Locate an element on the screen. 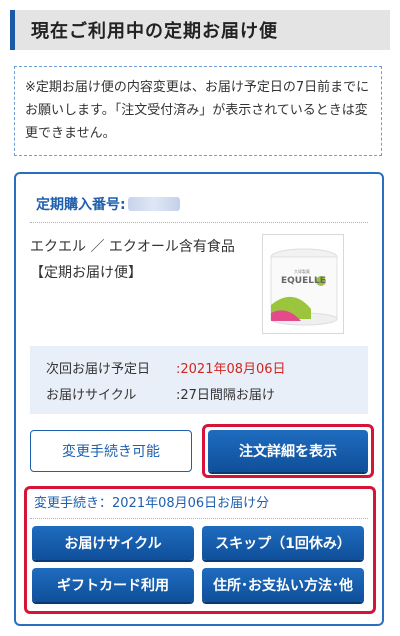 This screenshot has width=400, height=636. schedule-info: 次回お届け予定日 :2021年08月06日 お届けサイクル :27日間隔お届け is located at coordinates (199, 380).